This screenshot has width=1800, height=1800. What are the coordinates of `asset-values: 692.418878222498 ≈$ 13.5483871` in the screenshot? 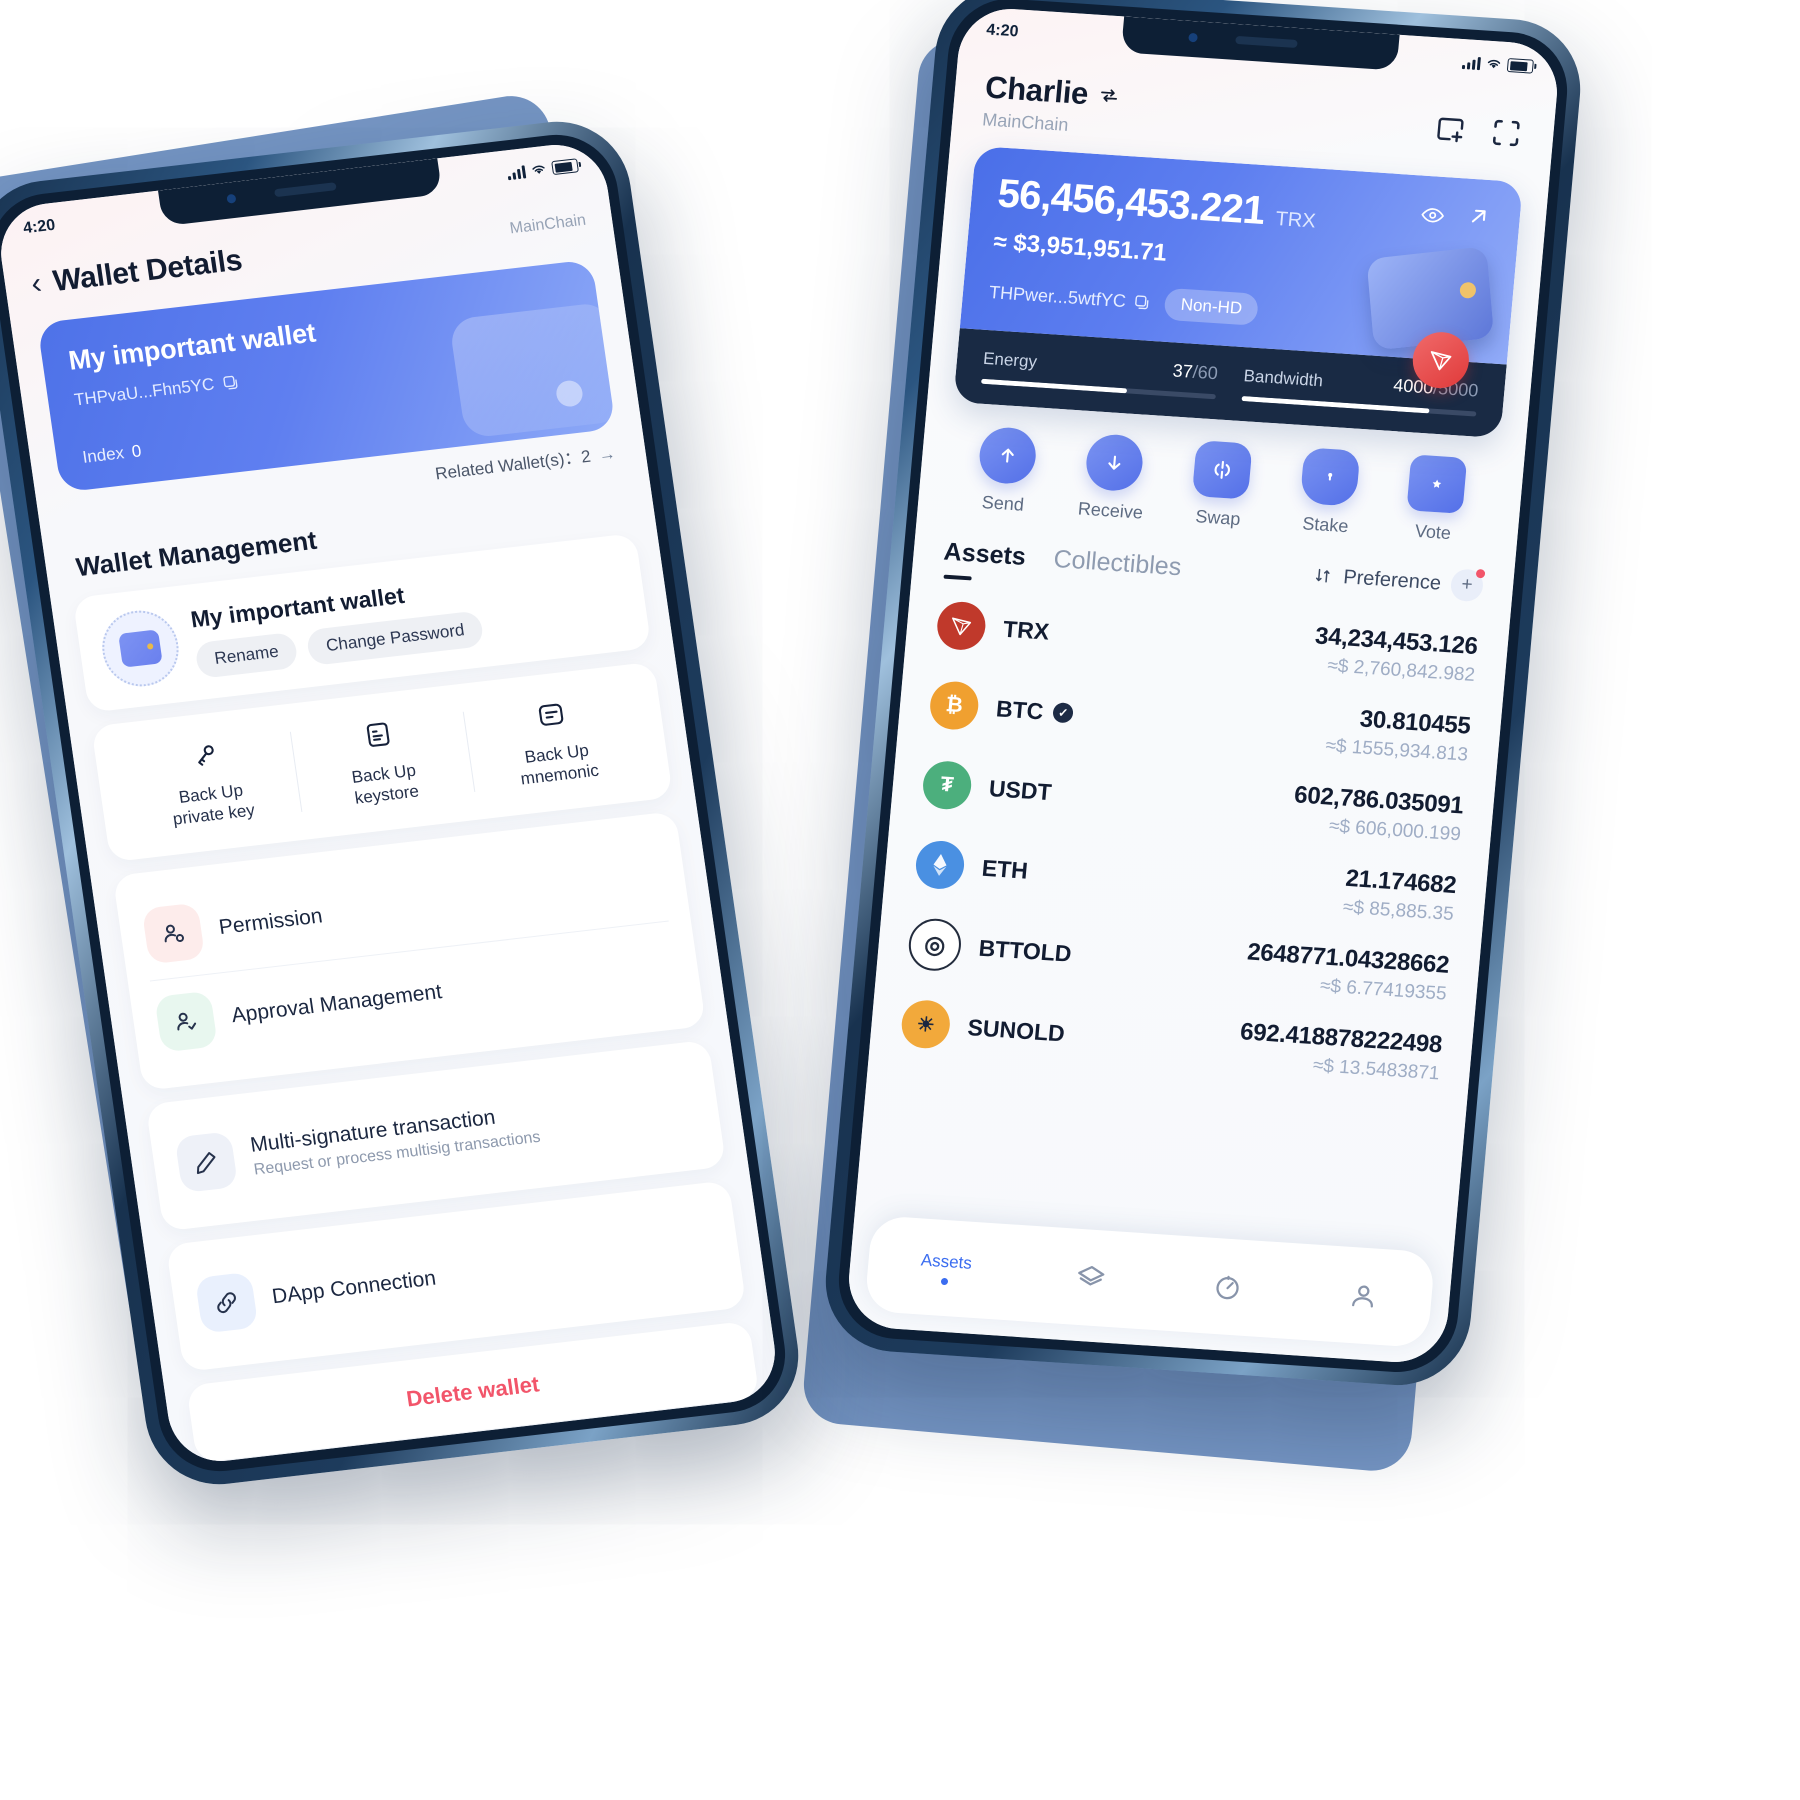 It's located at (1340, 1051).